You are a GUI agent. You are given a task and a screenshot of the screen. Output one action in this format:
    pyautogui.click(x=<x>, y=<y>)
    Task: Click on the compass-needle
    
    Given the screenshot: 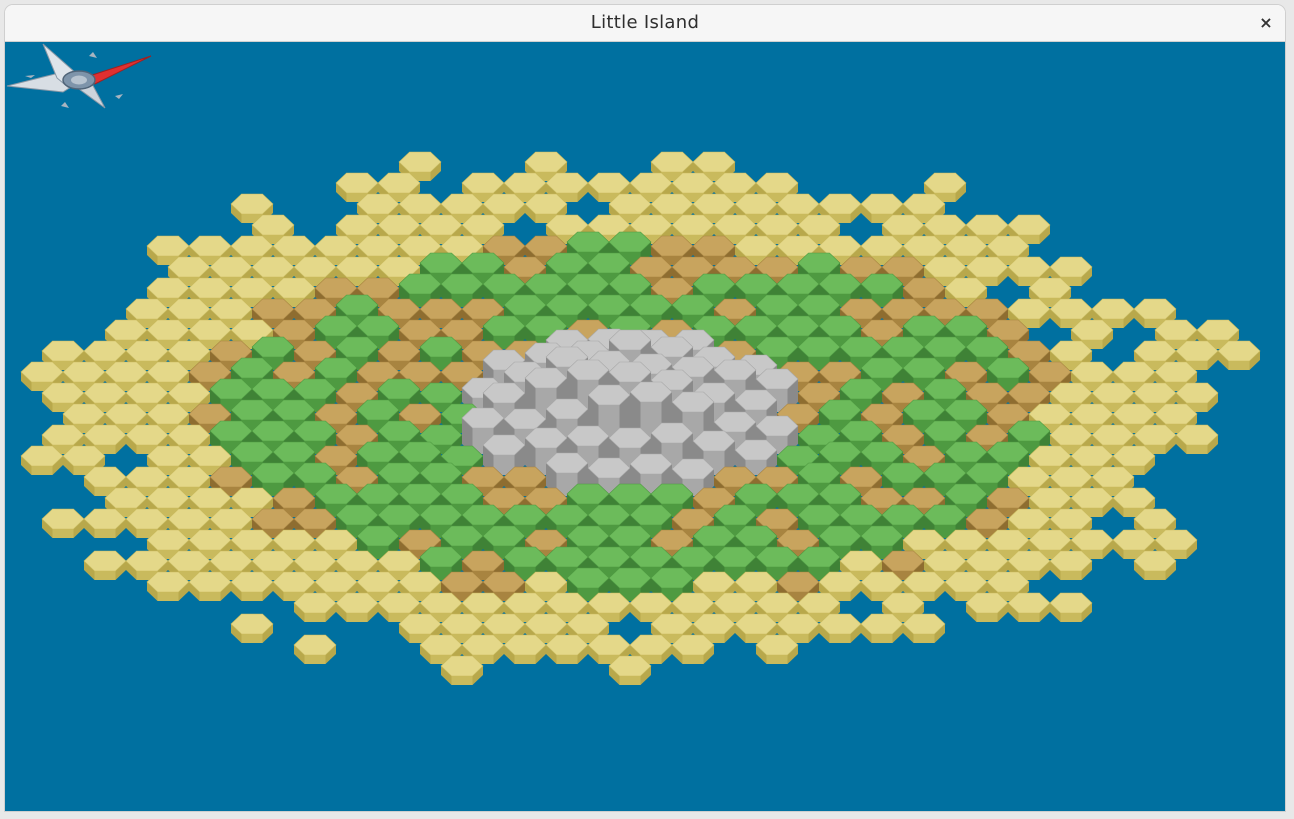 What is the action you would take?
    pyautogui.click(x=120, y=70)
    